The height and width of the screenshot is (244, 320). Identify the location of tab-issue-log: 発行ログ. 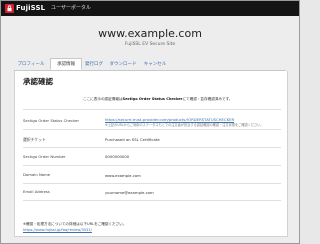
(94, 64).